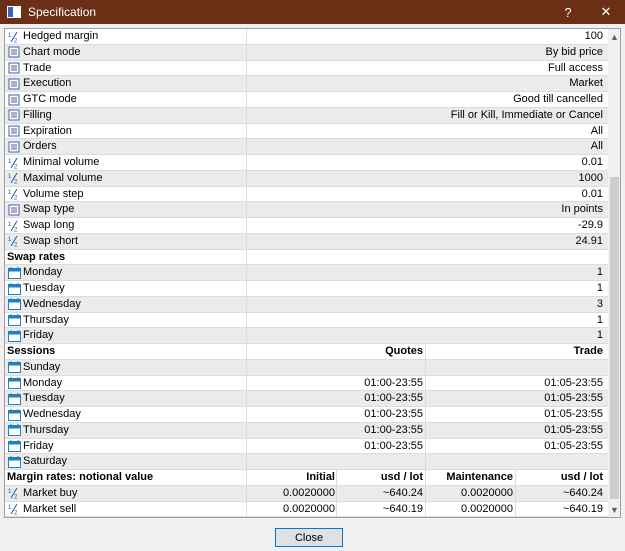  What do you see at coordinates (306, 289) in the screenshot?
I see `swap-rate-row: Tuesday 1` at bounding box center [306, 289].